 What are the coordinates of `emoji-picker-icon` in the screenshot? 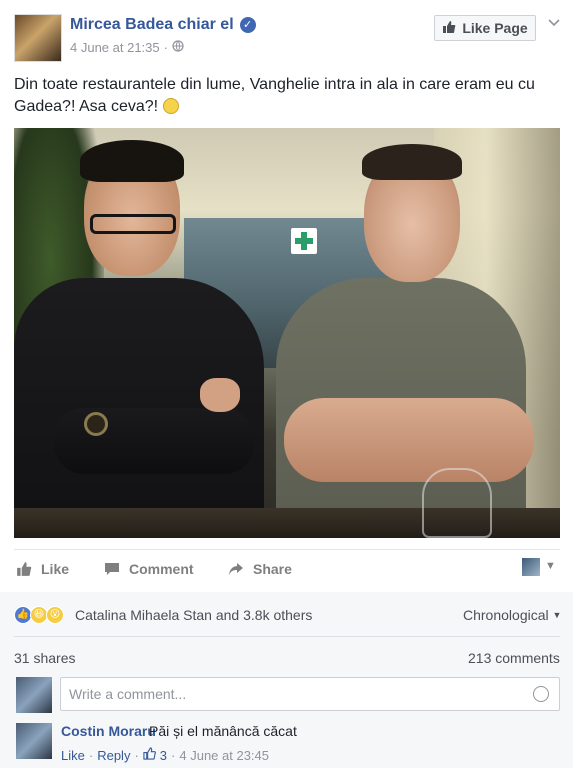 It's located at (541, 694).